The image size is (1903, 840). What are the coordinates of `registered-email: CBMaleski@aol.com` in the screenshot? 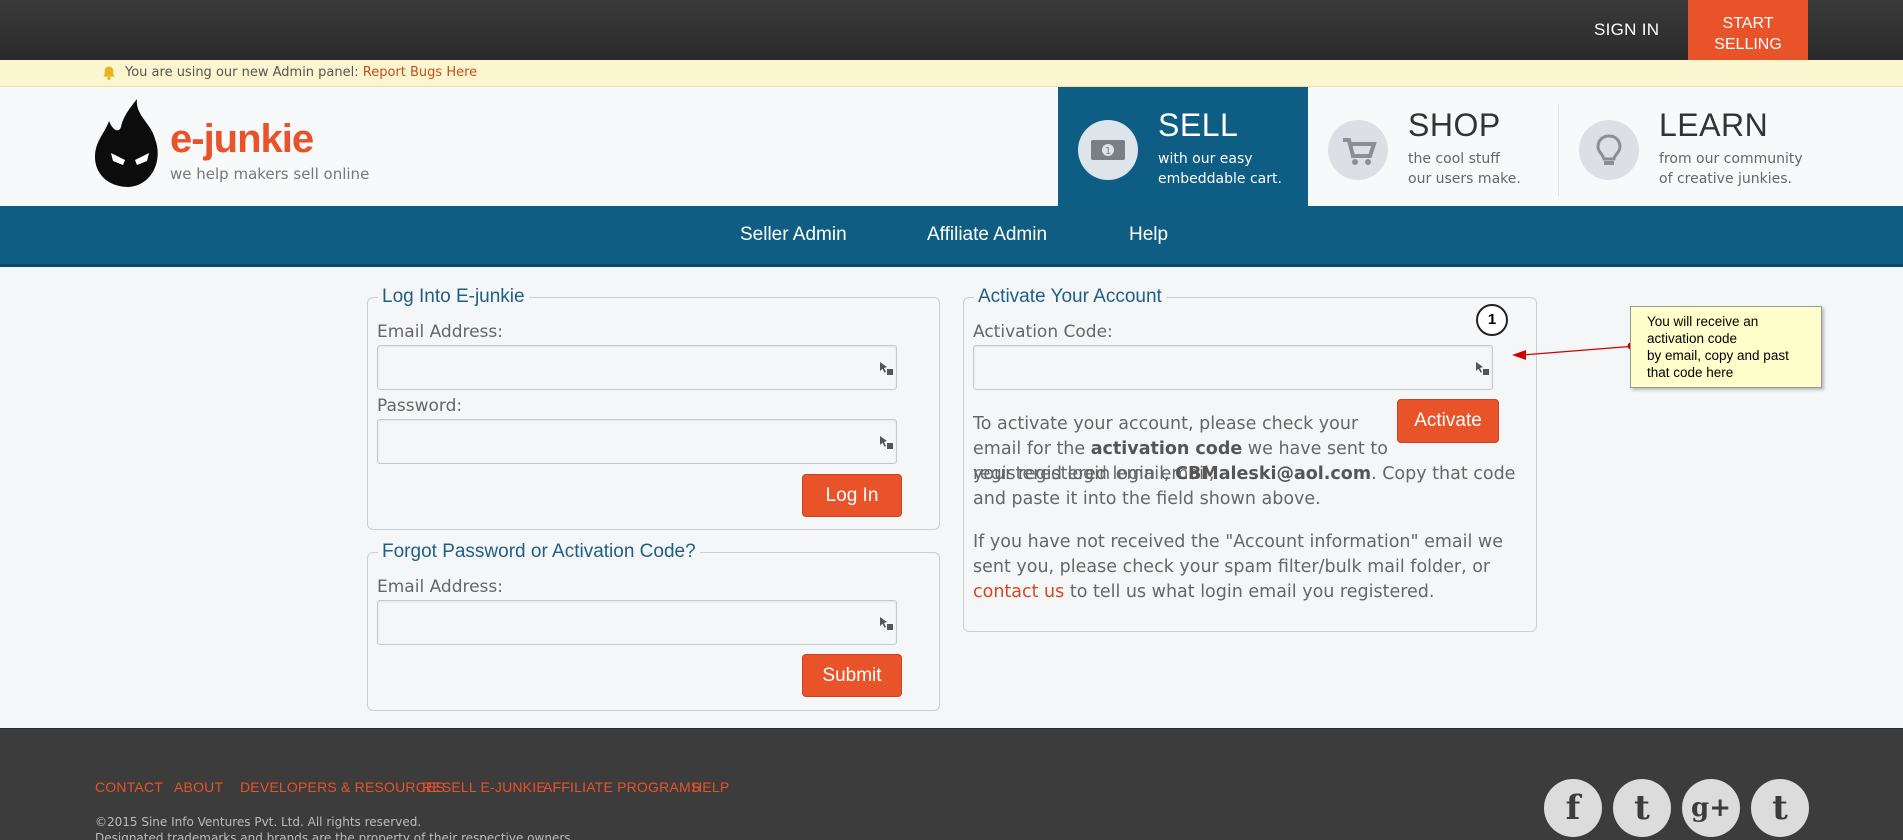 It's located at (1273, 474).